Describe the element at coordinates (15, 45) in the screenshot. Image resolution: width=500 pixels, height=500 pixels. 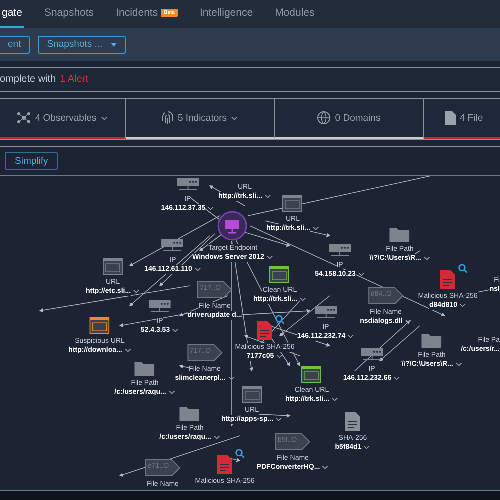
I see `toolbar-button: ent` at that location.